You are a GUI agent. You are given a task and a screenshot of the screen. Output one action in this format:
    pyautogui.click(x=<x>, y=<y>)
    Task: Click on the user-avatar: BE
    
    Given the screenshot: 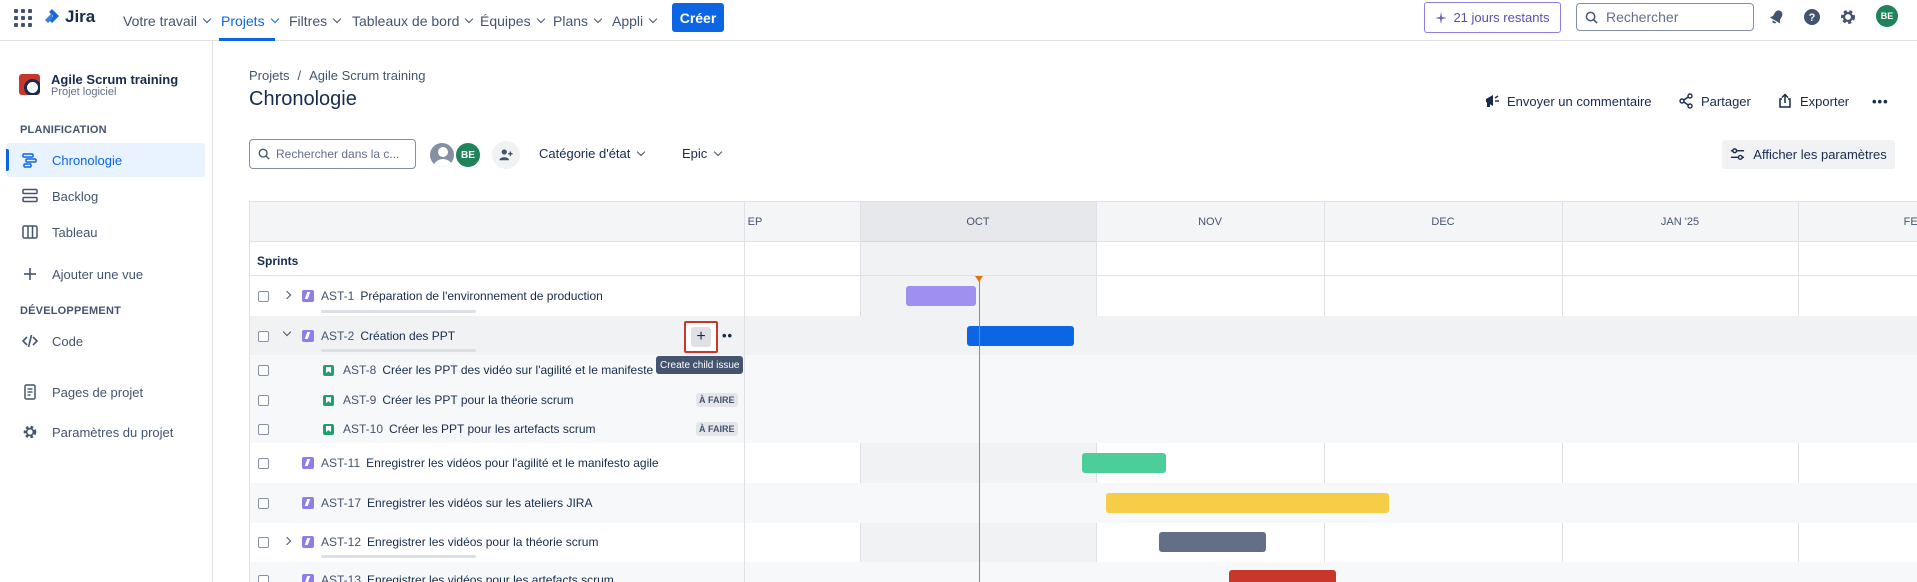 What is the action you would take?
    pyautogui.click(x=1887, y=16)
    